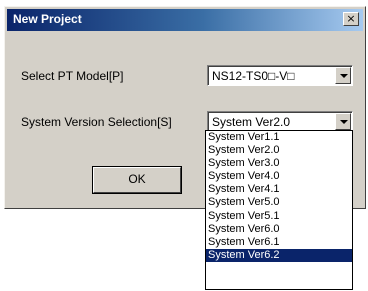  I want to click on list-item: System Ver4.0, so click(279, 176).